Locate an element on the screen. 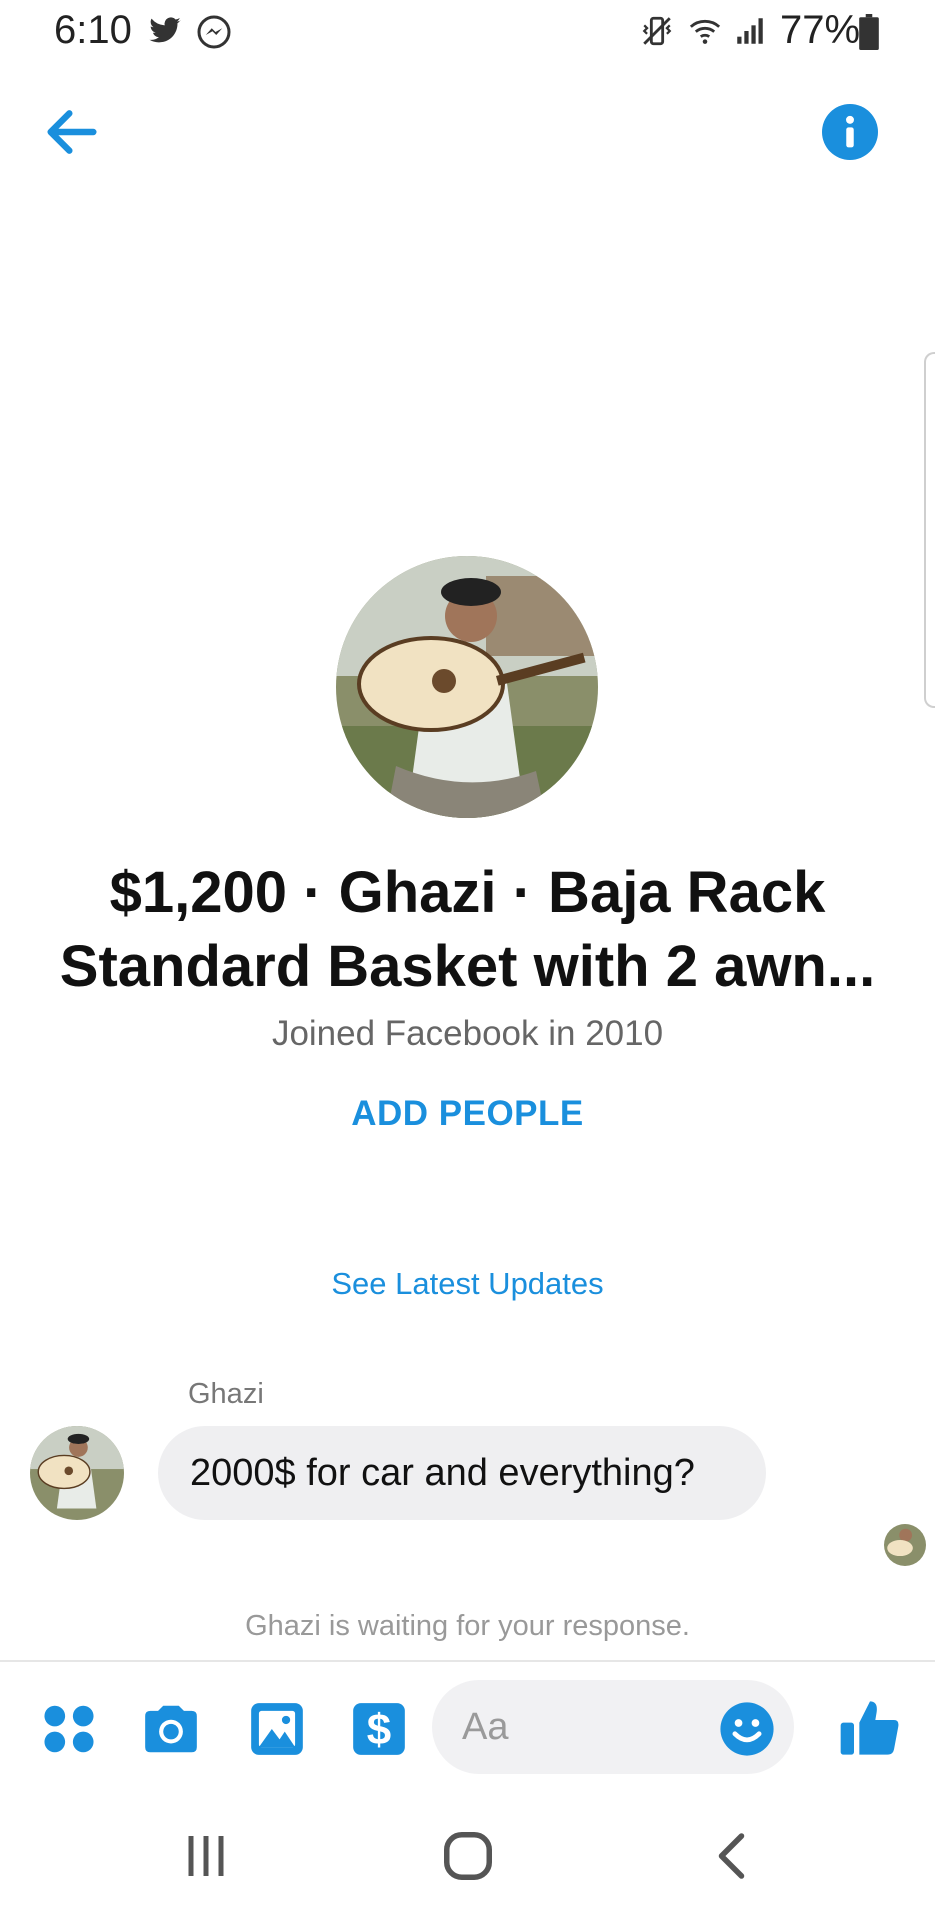 This screenshot has width=935, height=1920. smiley-icon is located at coordinates (747, 1729).